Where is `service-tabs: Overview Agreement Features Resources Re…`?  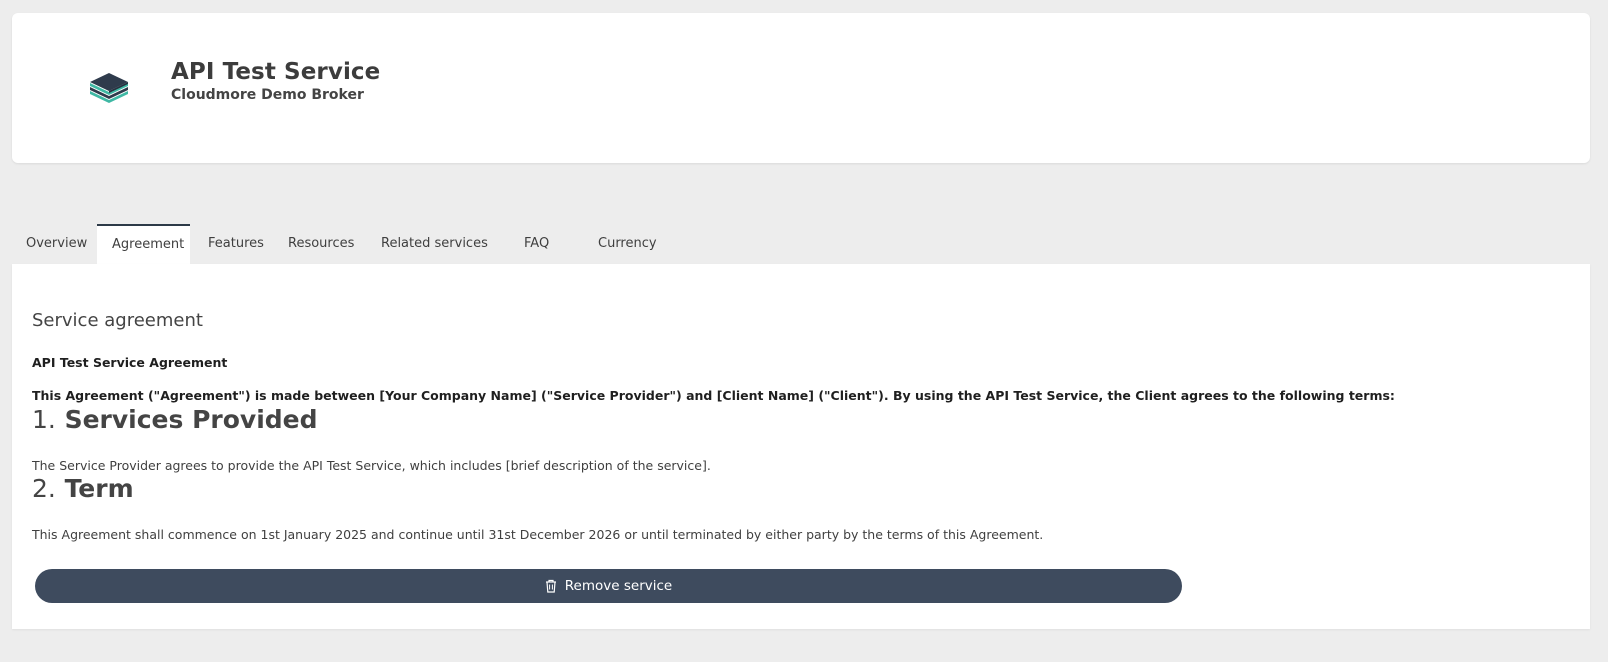 service-tabs: Overview Agreement Features Resources Re… is located at coordinates (340, 244).